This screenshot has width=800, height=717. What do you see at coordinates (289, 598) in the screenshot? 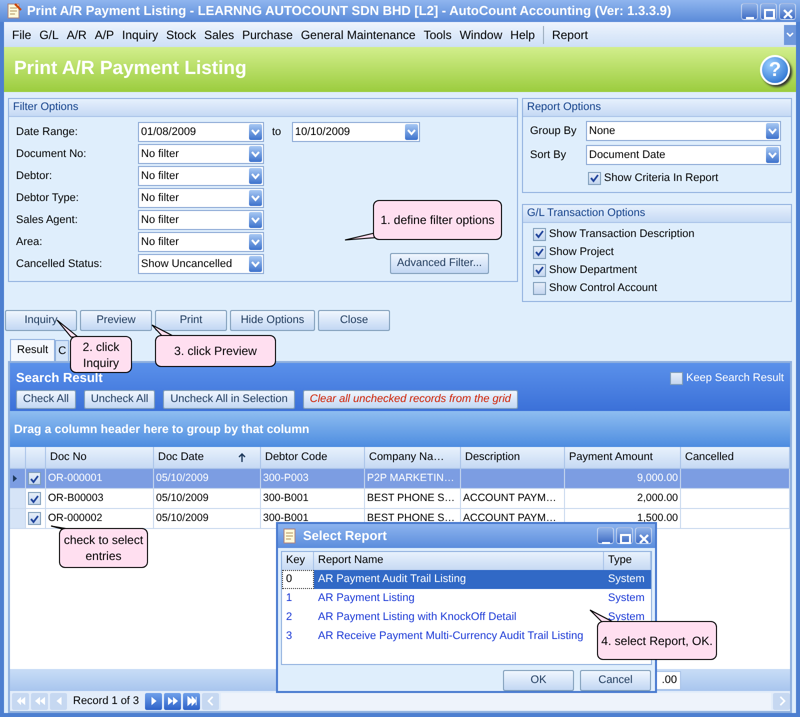
I see `list-cell-text: 1` at bounding box center [289, 598].